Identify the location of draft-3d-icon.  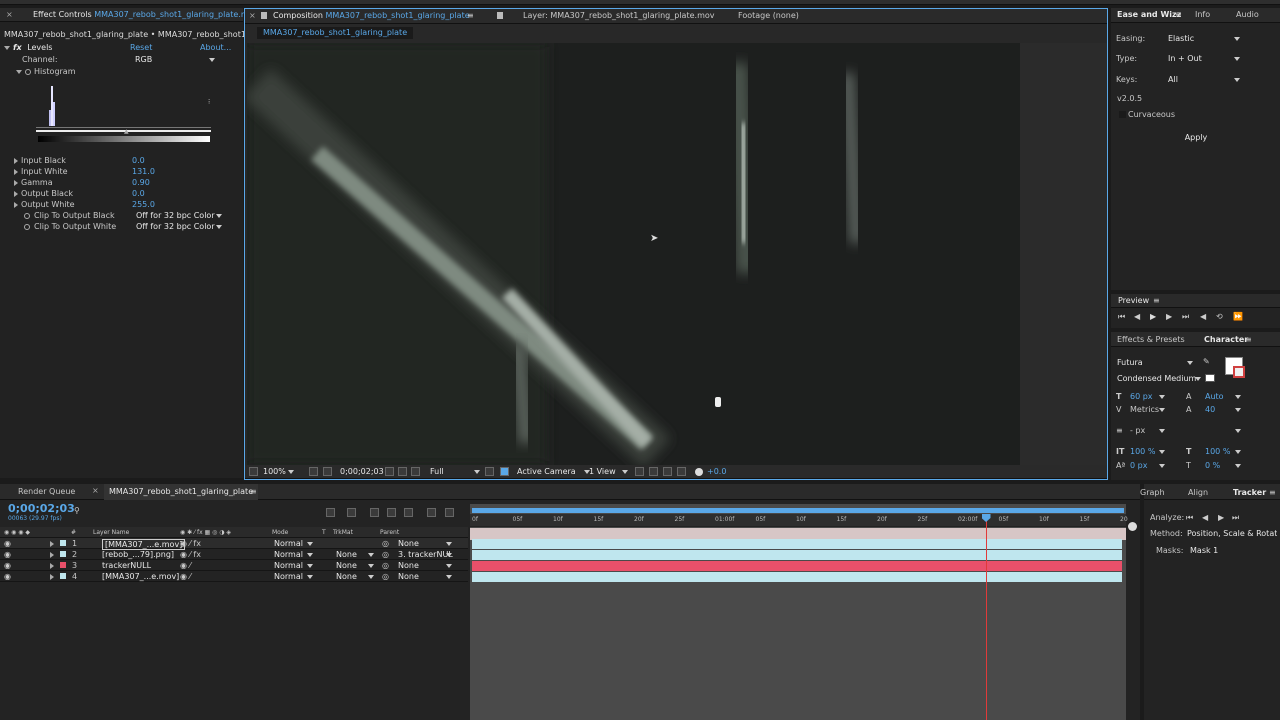
(351, 512).